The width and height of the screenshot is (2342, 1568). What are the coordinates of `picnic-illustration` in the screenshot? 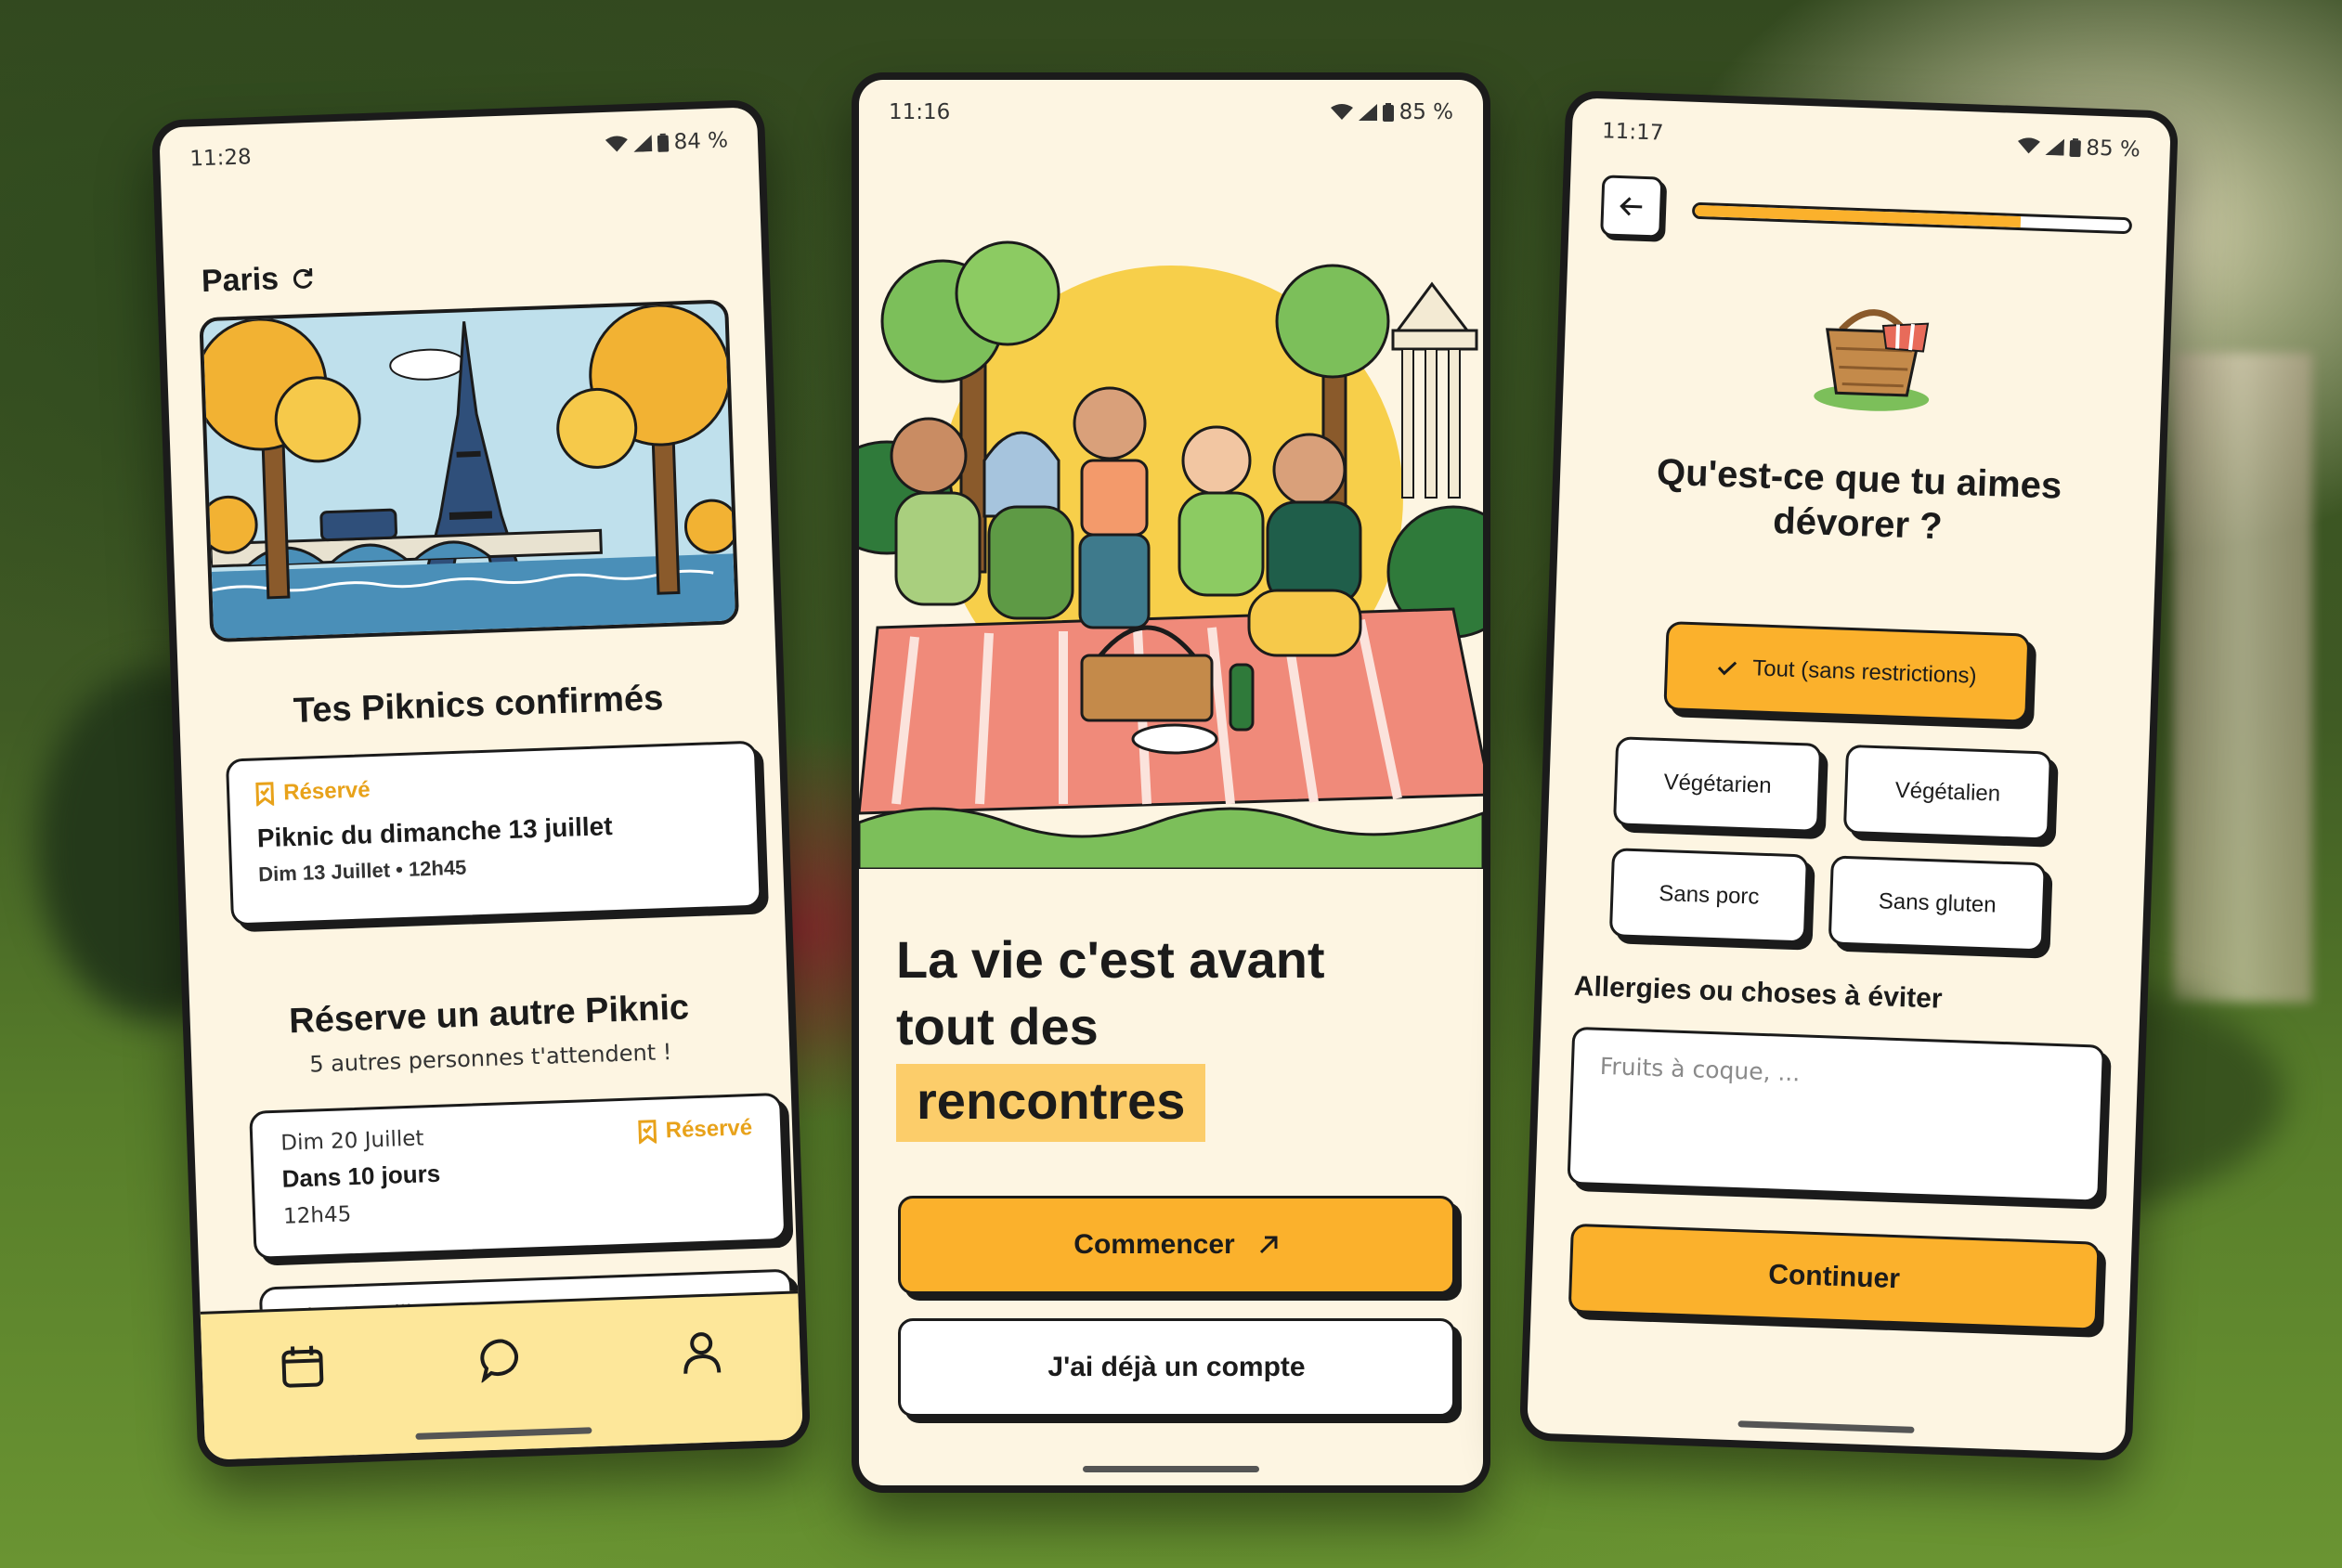 It's located at (1171, 545).